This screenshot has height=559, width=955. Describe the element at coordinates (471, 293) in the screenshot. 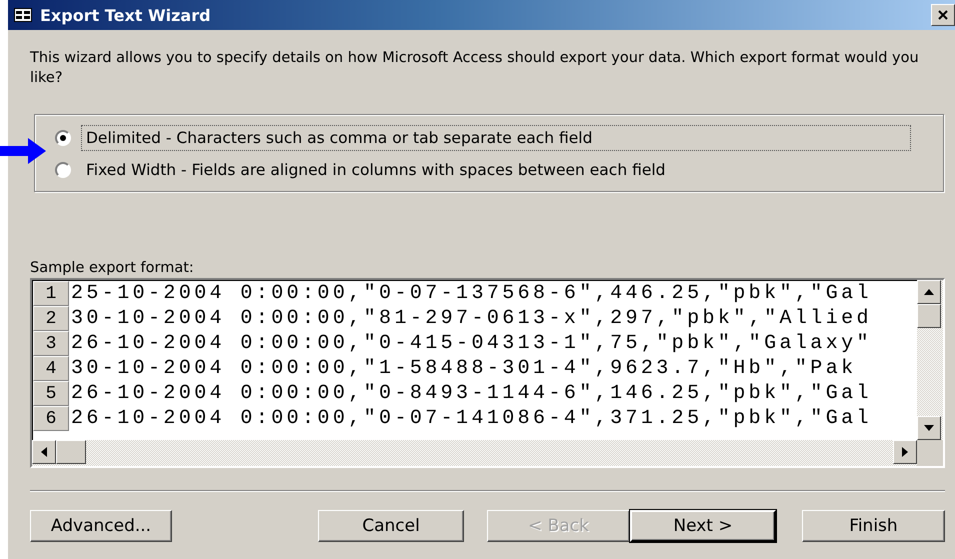

I see `sample-row-text: 25-10-2004 0:00:00,"0-07-137568-6",446.25,"pbk","Gal` at that location.